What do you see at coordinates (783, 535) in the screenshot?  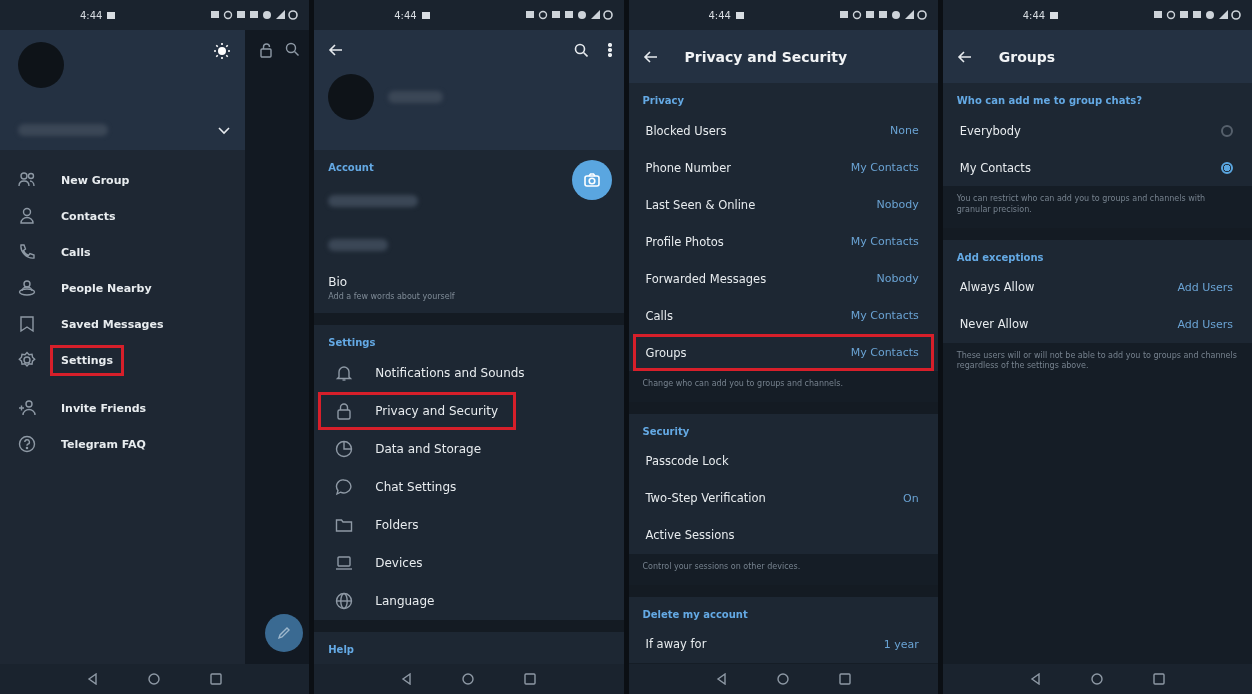 I see `settings-row: Active Sessions` at bounding box center [783, 535].